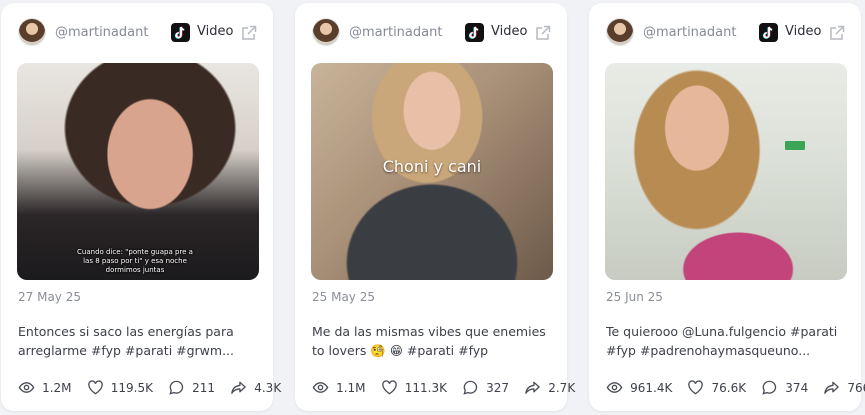  I want to click on likes-stat: 111.3K, so click(414, 386).